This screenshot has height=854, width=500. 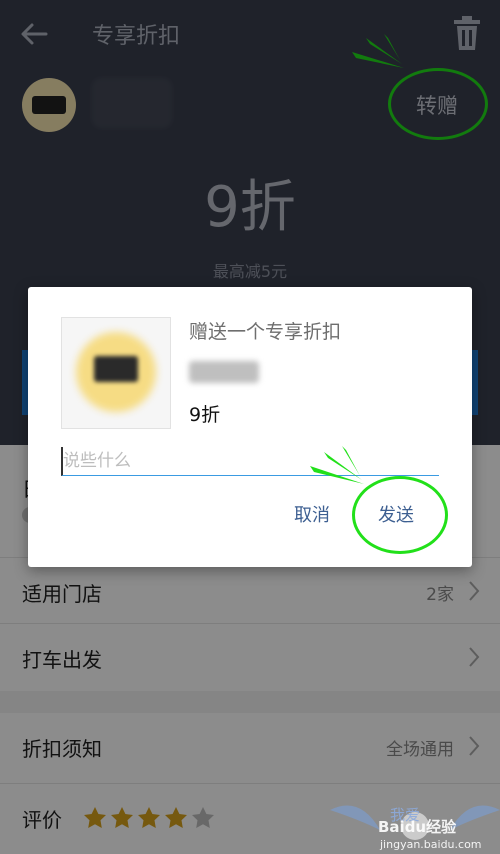 I want to click on watermark-url: jingyan.baidu.com, so click(x=430, y=844).